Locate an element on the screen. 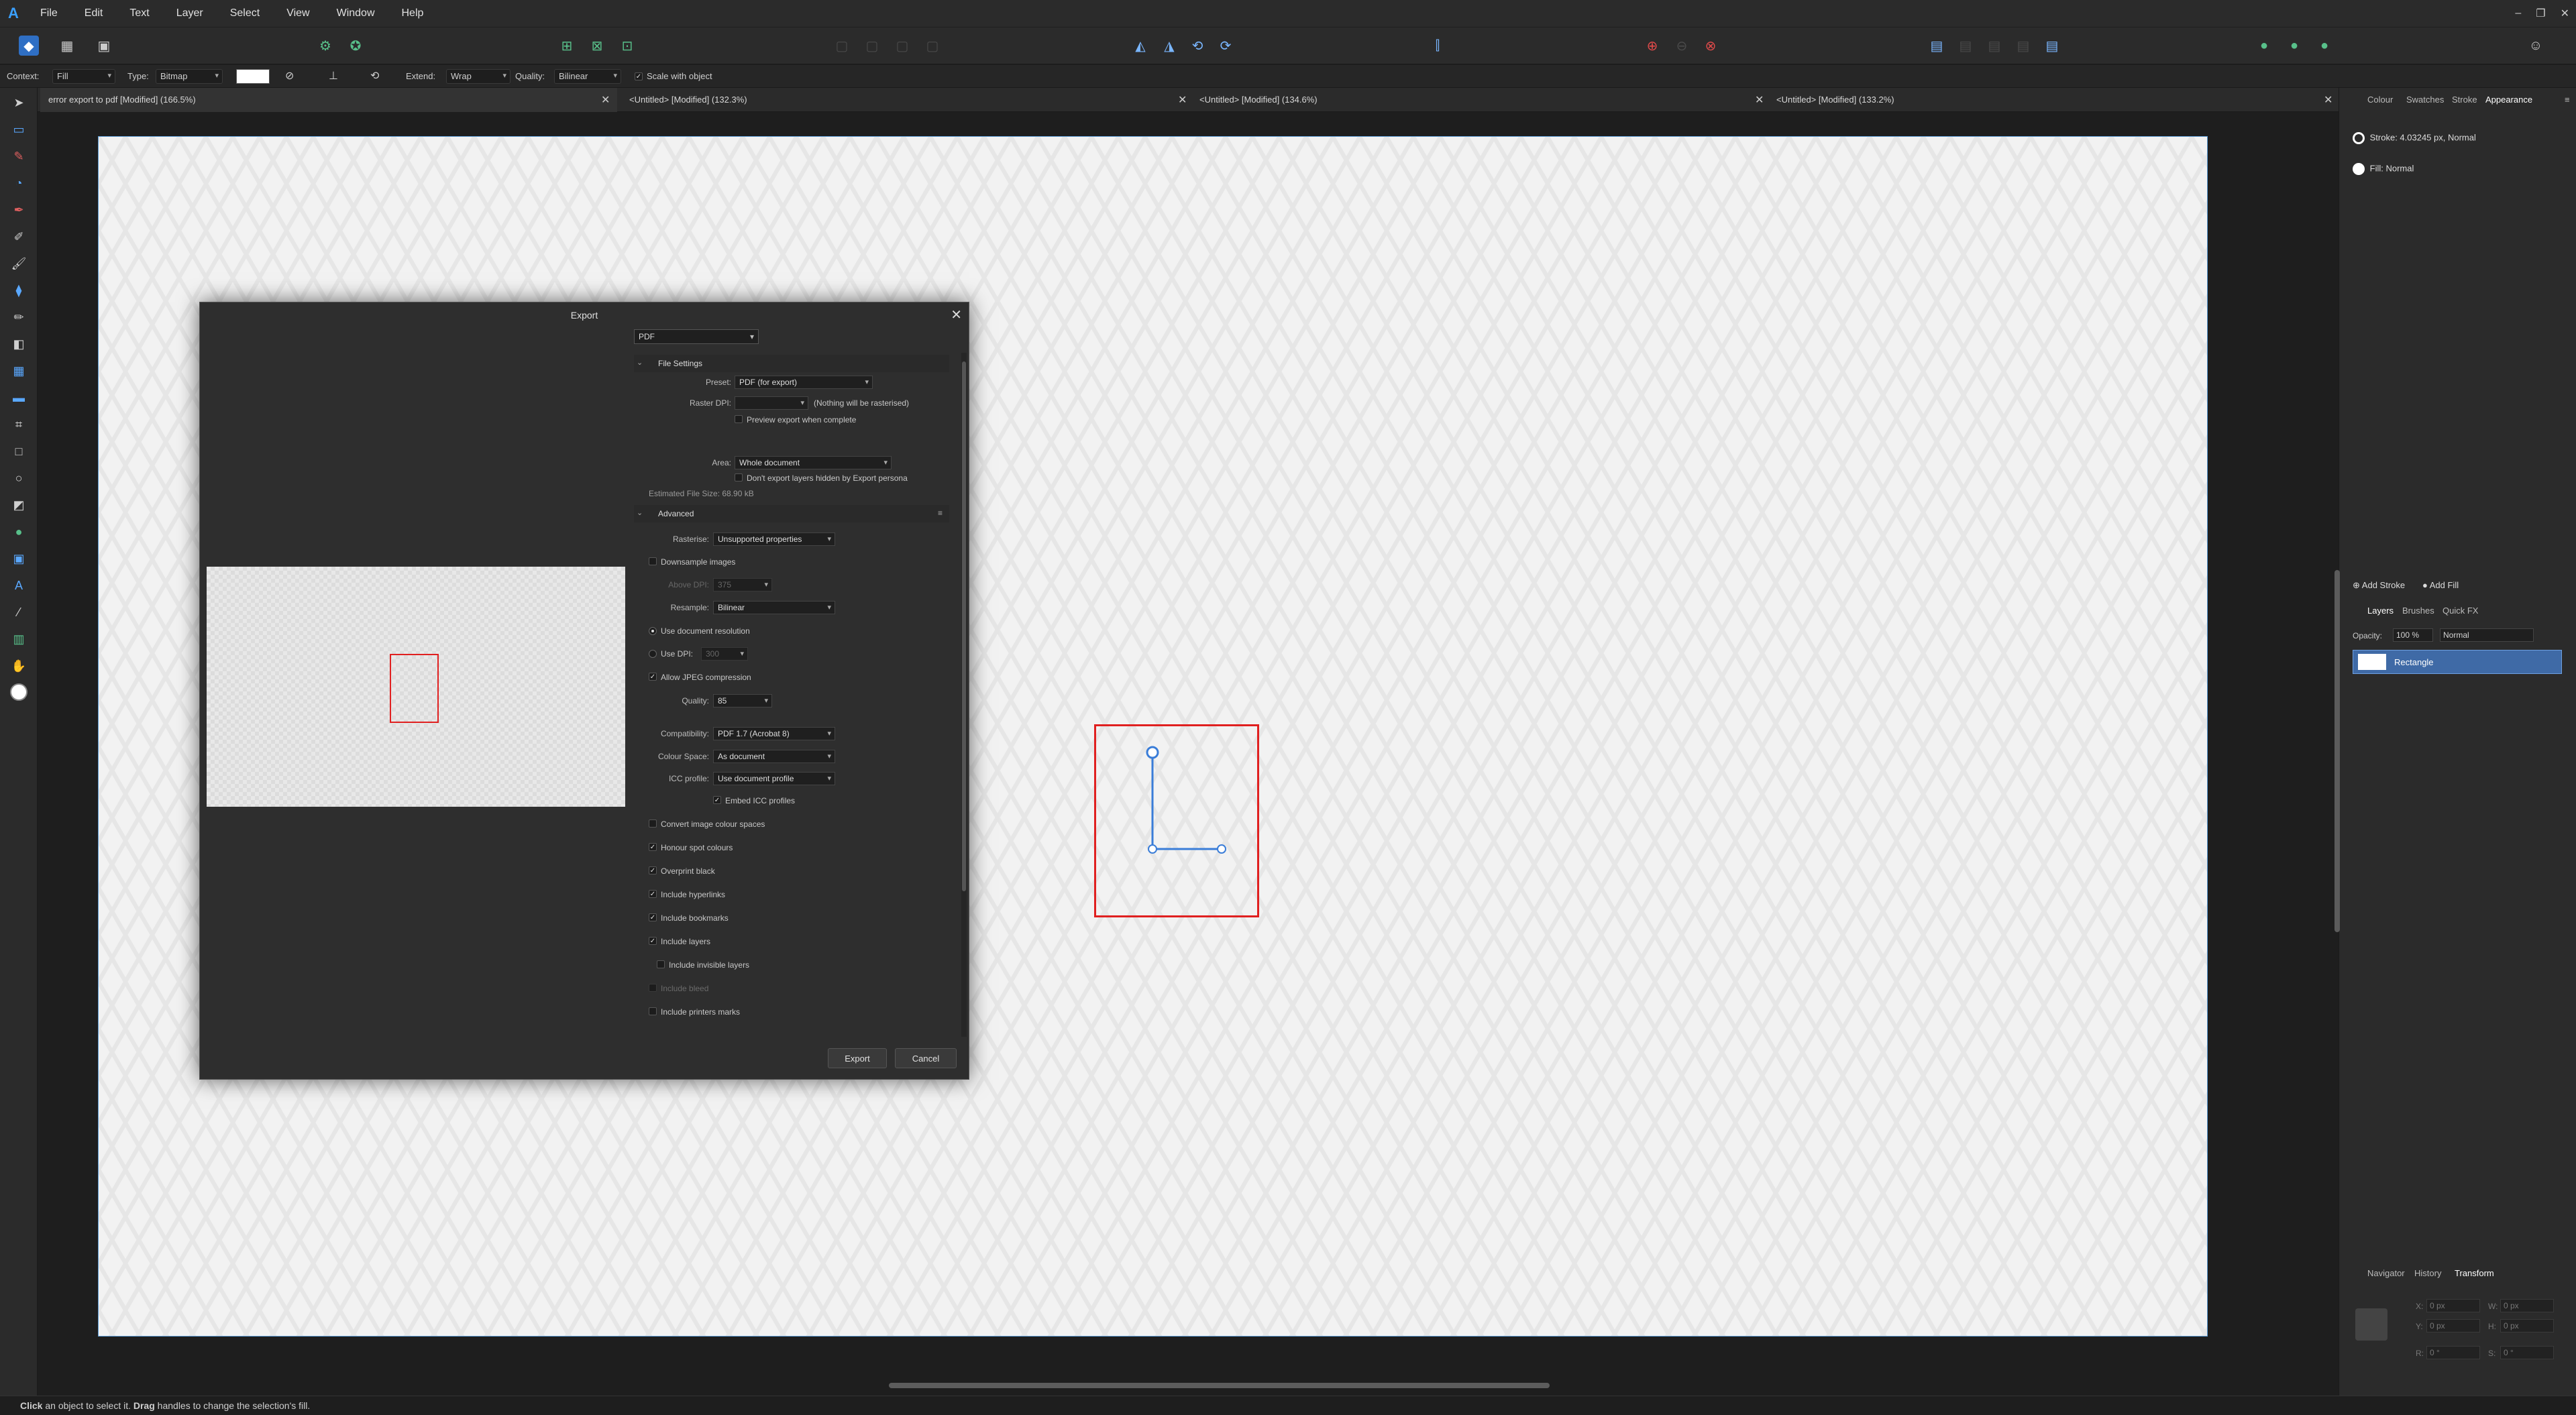 The image size is (2576, 1415). w-field: 0 px is located at coordinates (2527, 1305).